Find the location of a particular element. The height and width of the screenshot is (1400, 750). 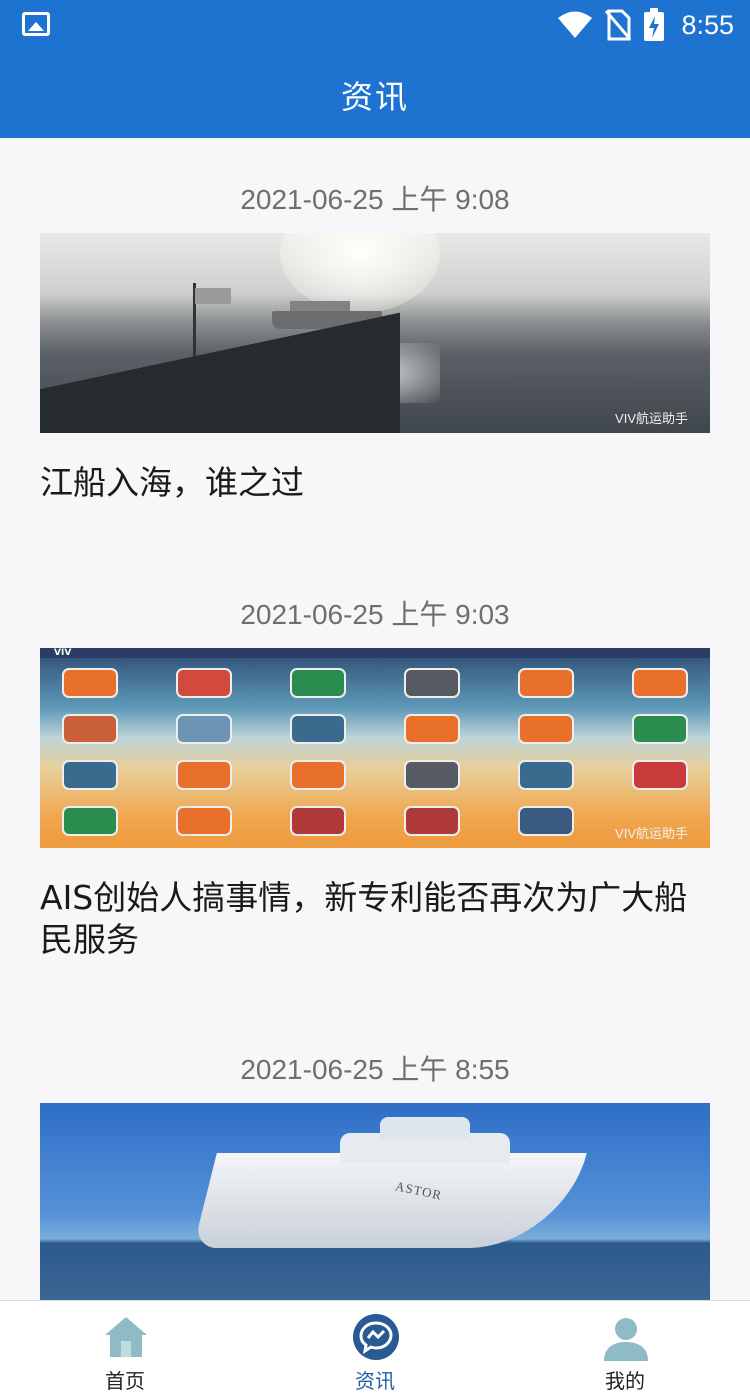

person-icon is located at coordinates (626, 1339).